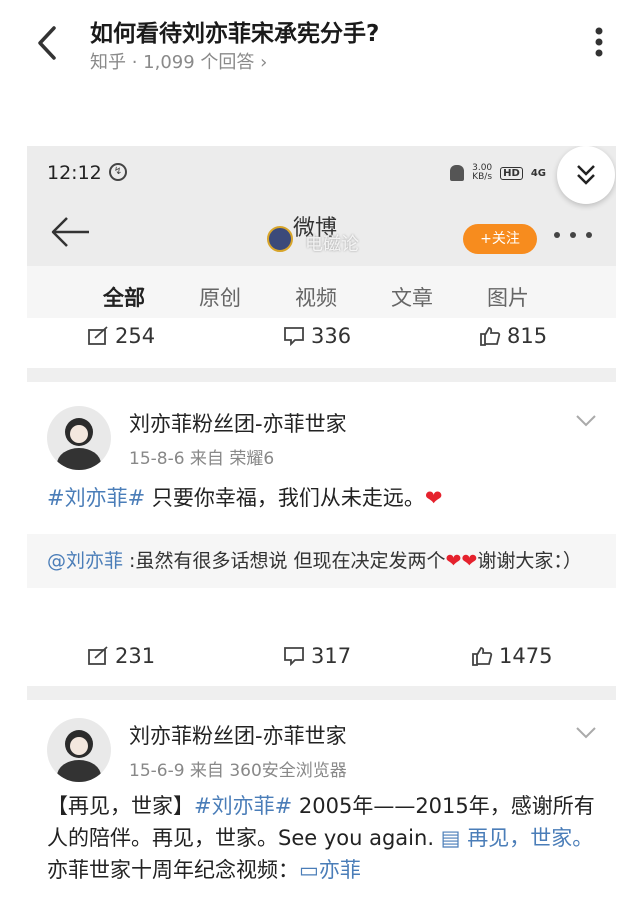 The width and height of the screenshot is (640, 900). What do you see at coordinates (513, 336) in the screenshot?
I see `like-button: 815` at bounding box center [513, 336].